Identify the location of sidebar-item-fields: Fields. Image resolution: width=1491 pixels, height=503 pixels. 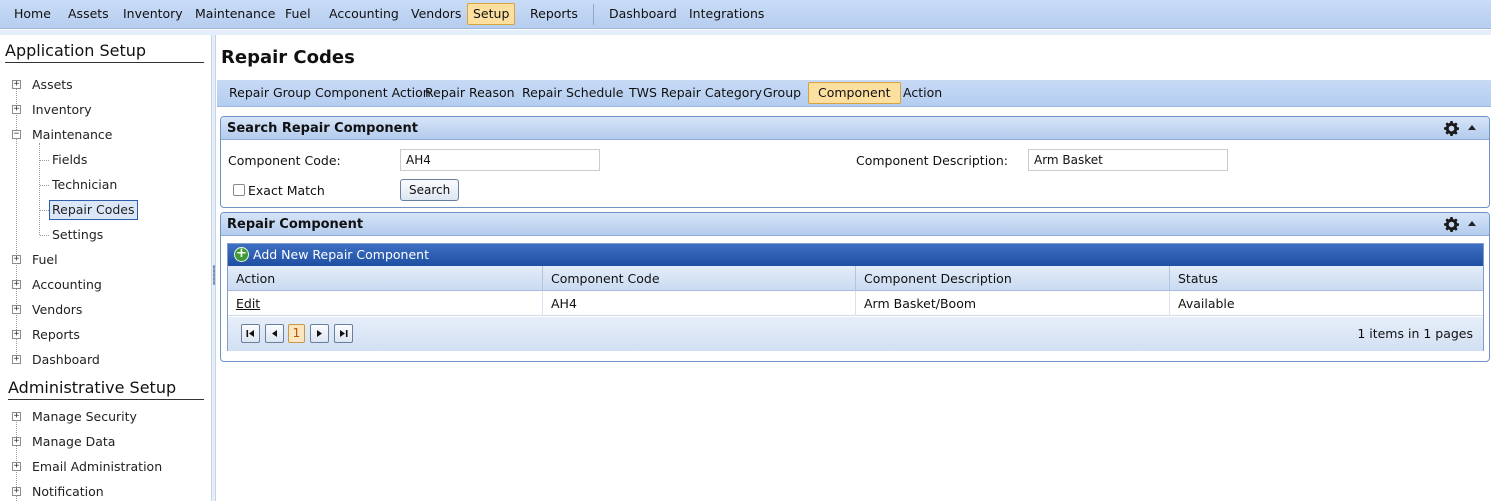
(69, 161).